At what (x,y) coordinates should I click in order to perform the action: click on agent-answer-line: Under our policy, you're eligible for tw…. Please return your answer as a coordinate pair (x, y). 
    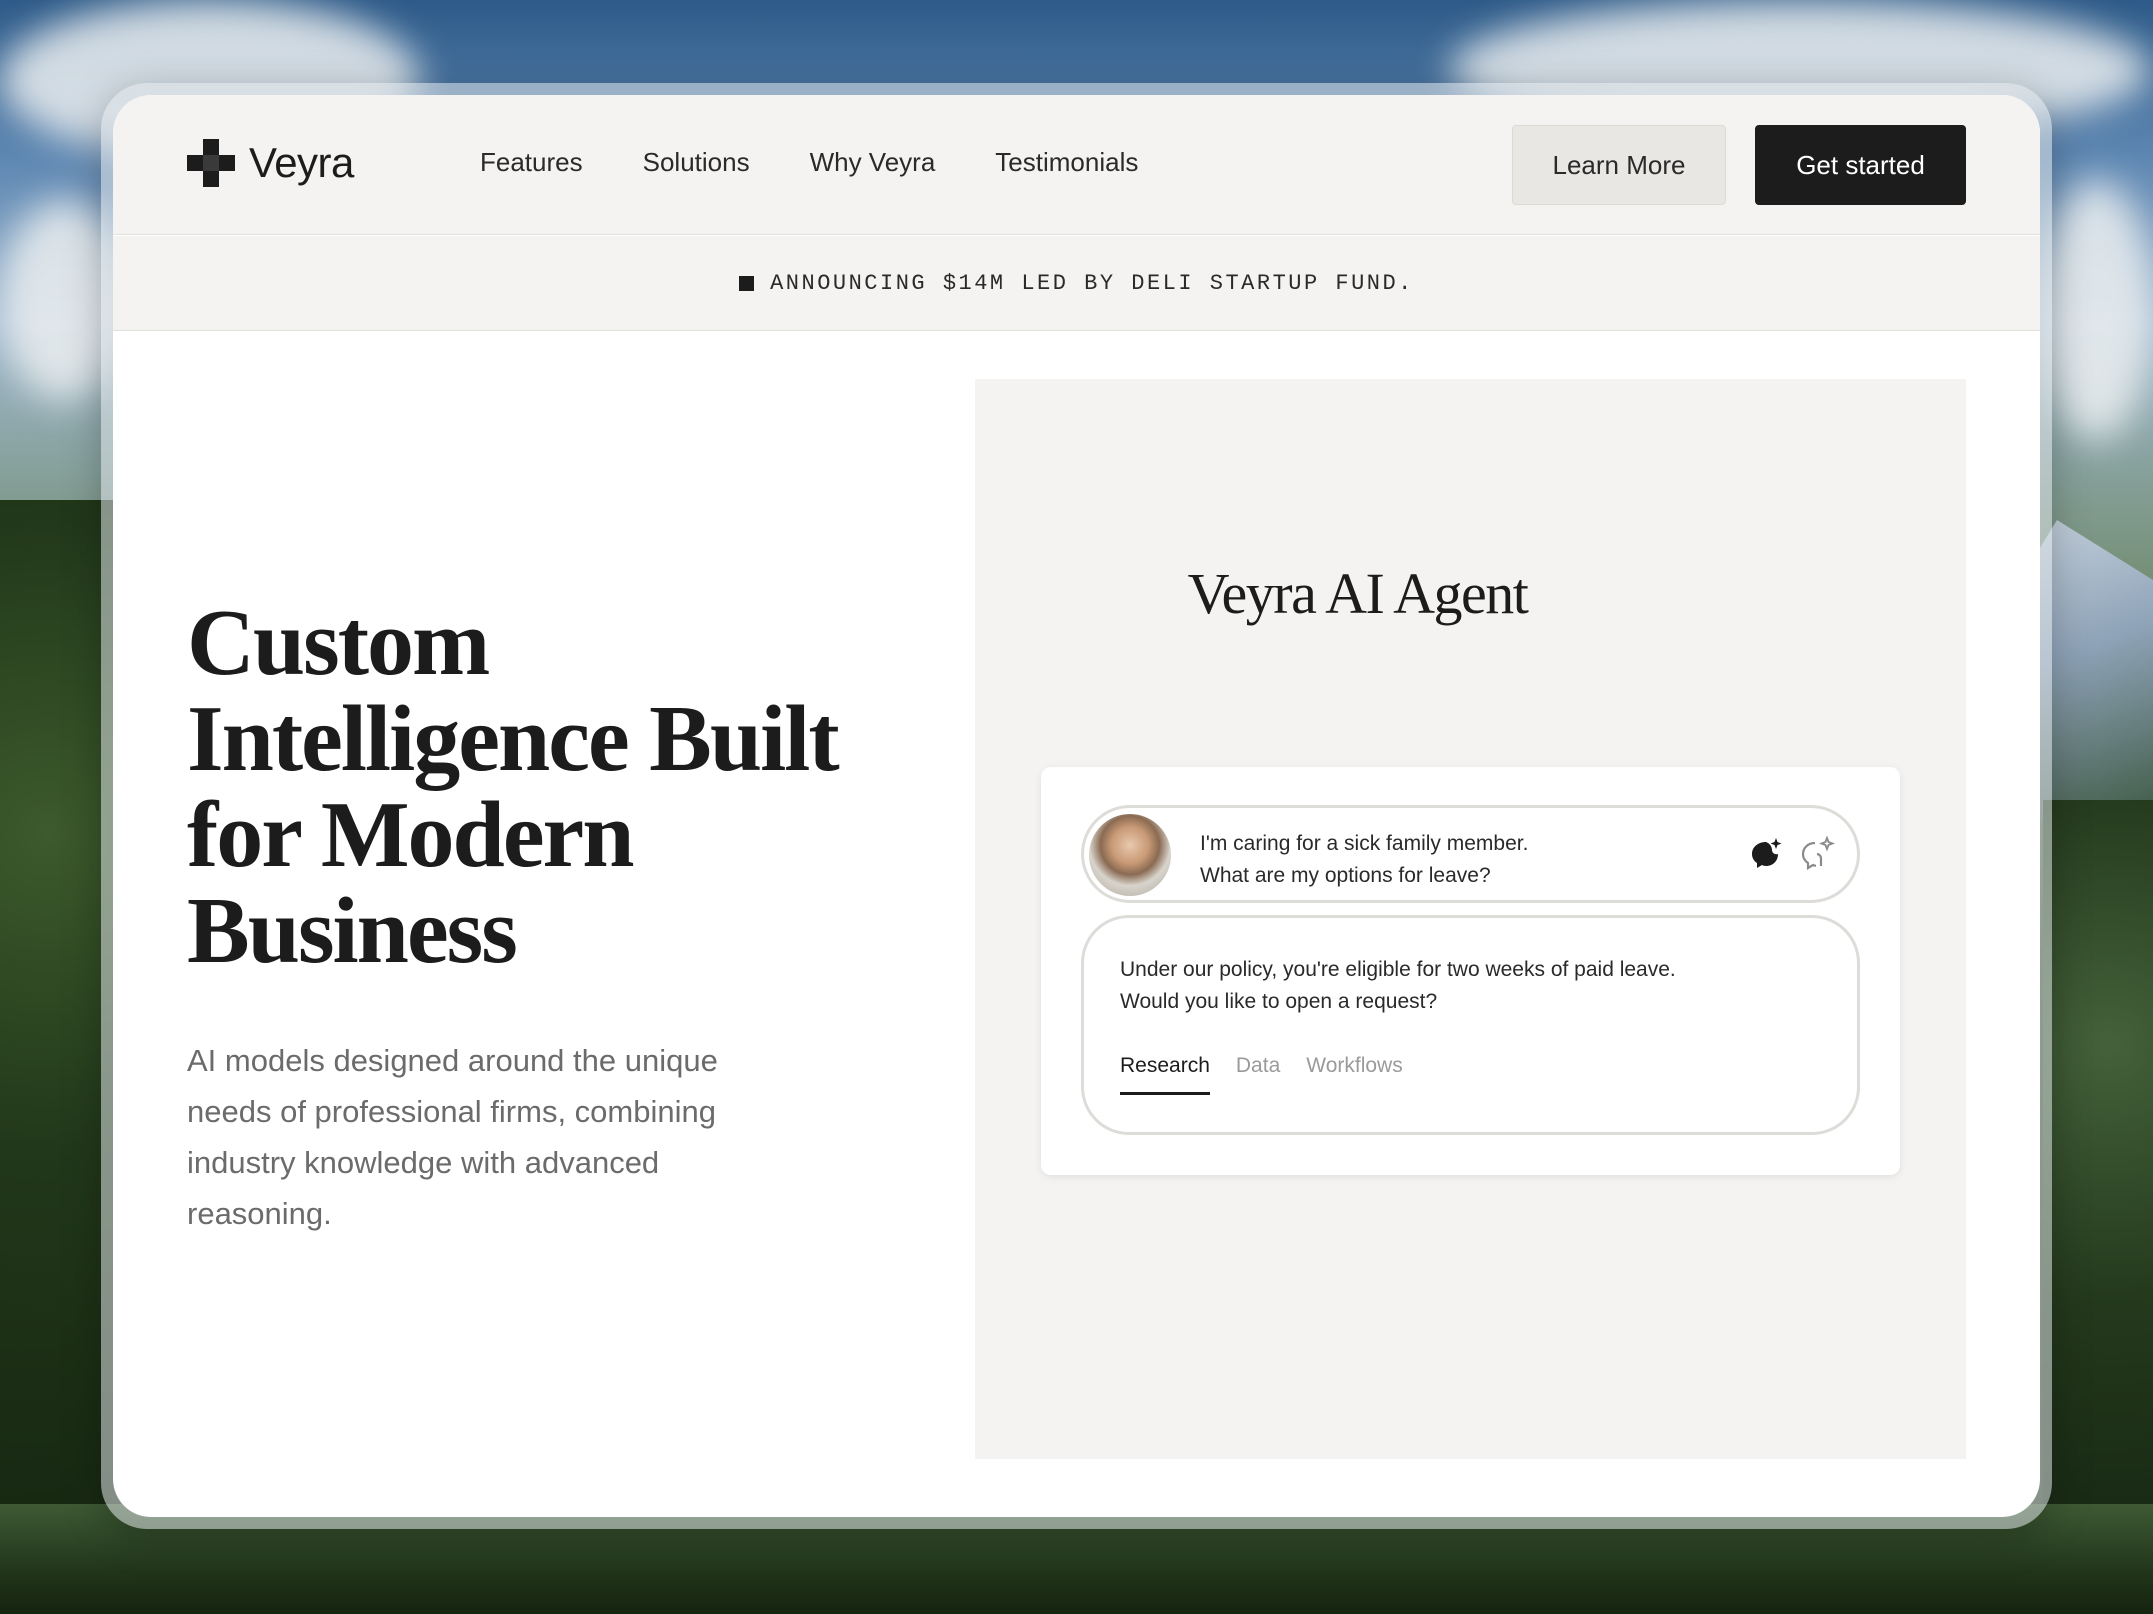
    Looking at the image, I should click on (1398, 969).